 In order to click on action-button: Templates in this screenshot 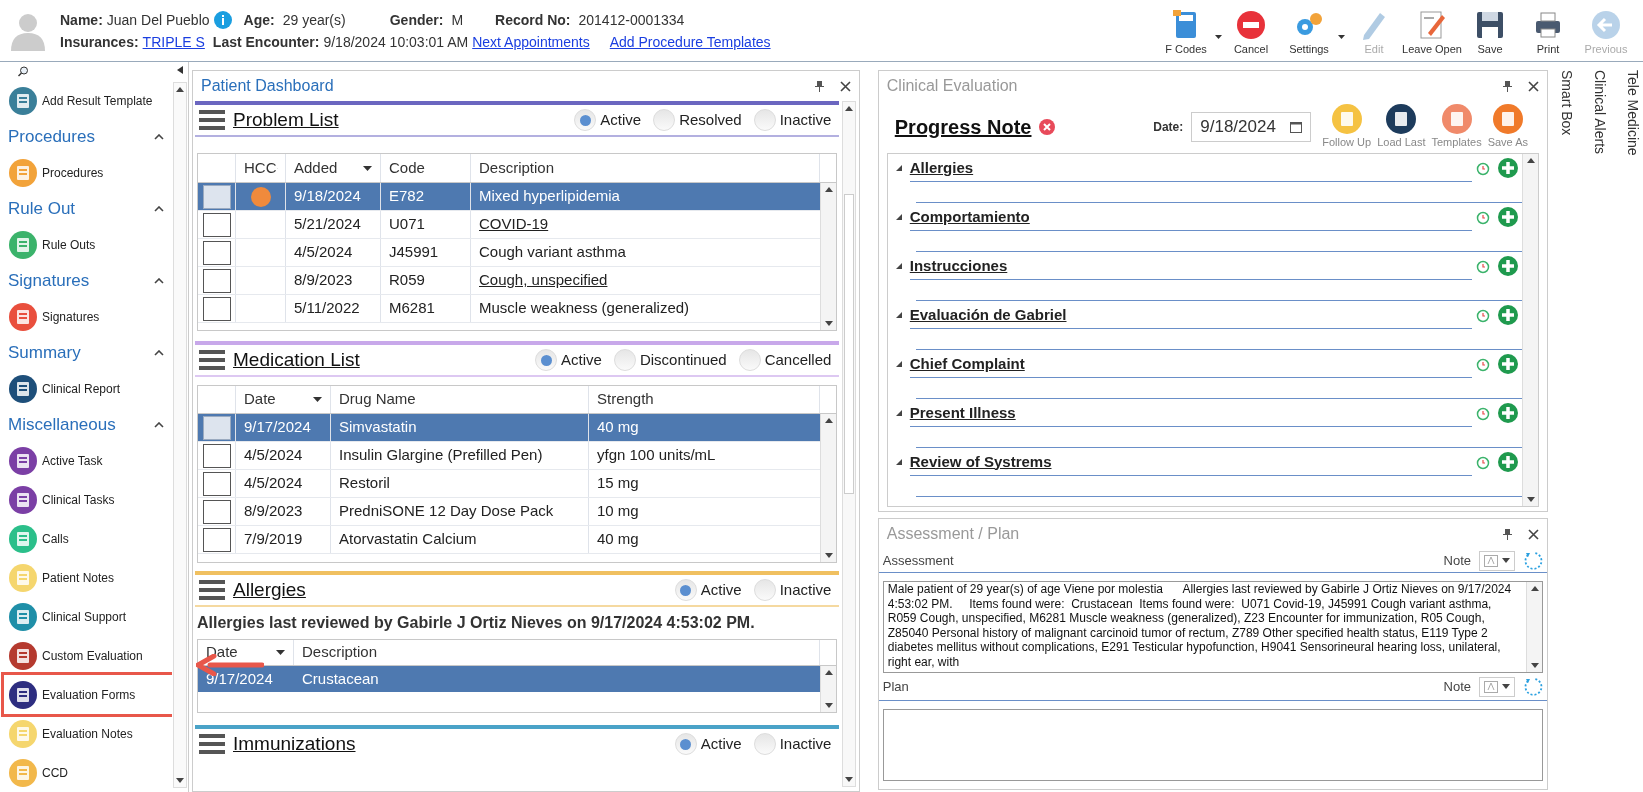, I will do `click(1456, 127)`.